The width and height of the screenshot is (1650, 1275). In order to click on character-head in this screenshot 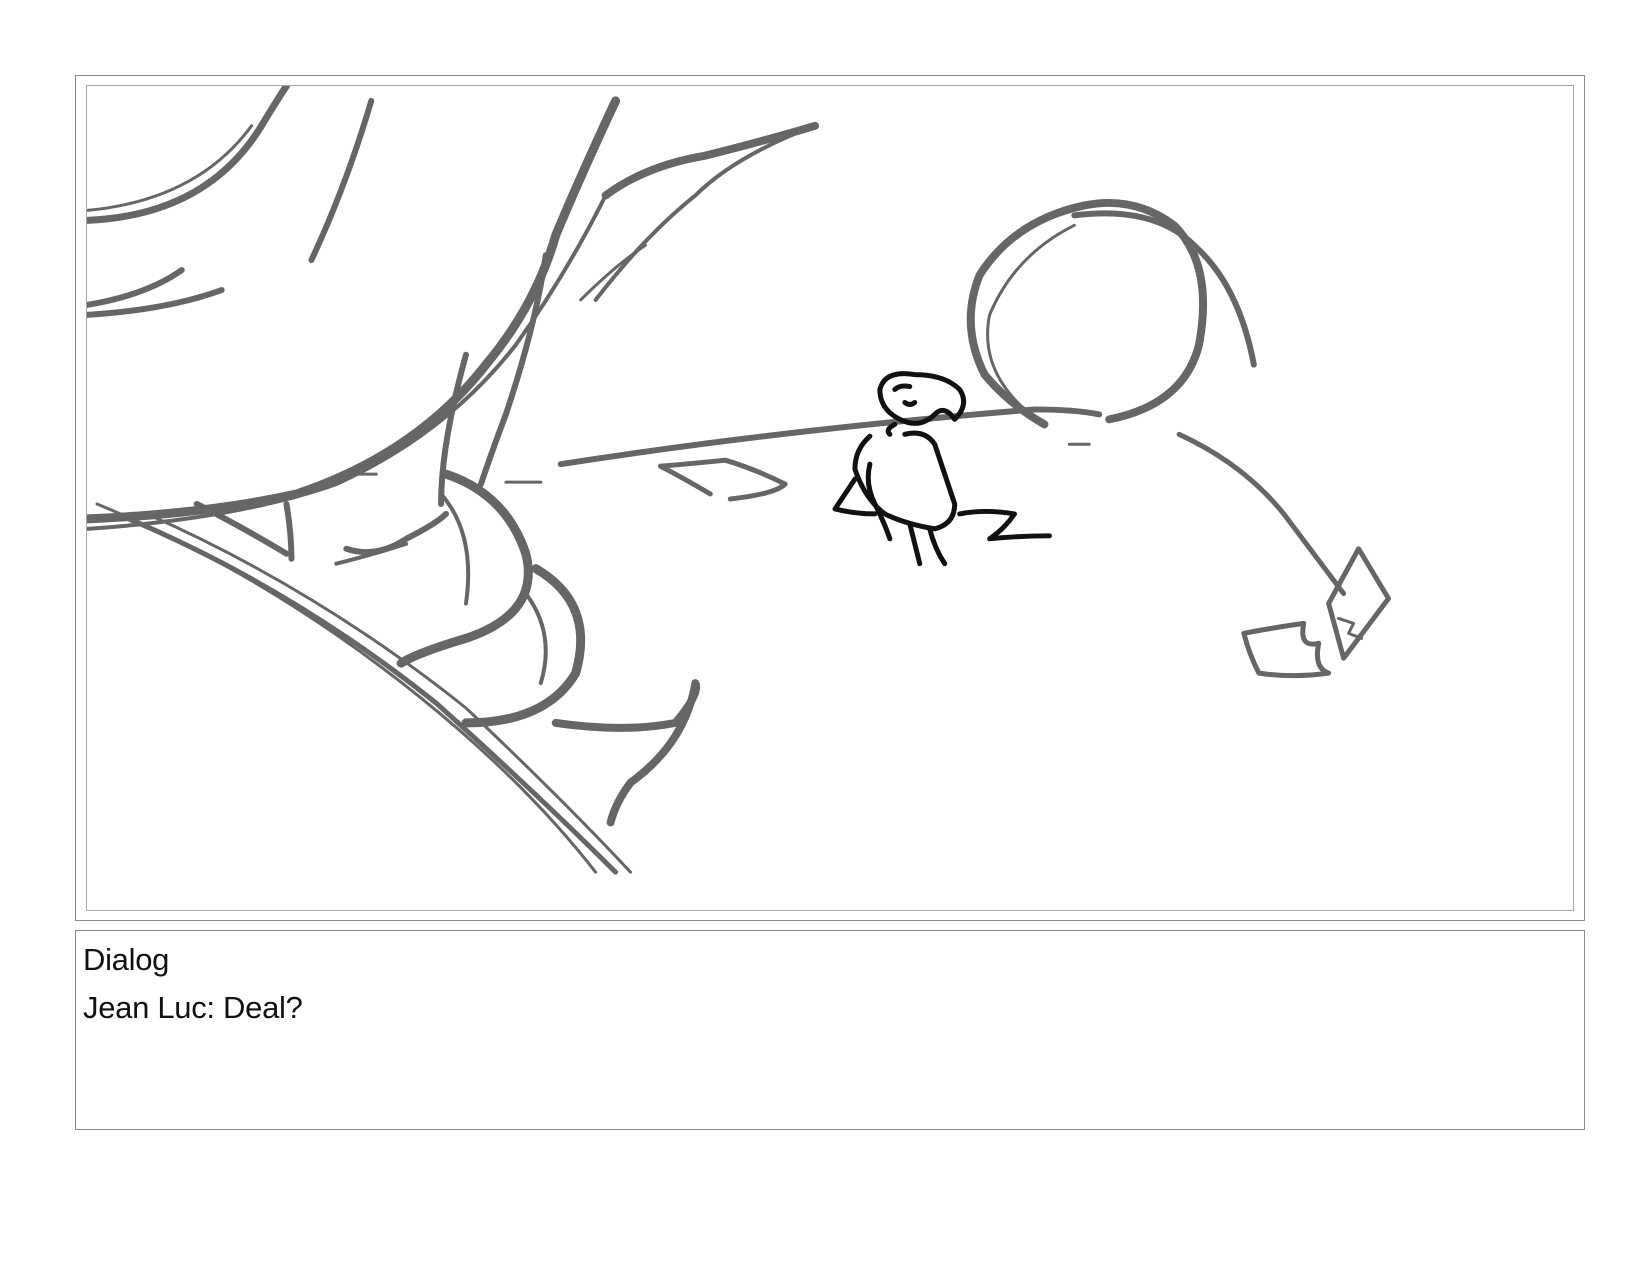, I will do `click(922, 398)`.